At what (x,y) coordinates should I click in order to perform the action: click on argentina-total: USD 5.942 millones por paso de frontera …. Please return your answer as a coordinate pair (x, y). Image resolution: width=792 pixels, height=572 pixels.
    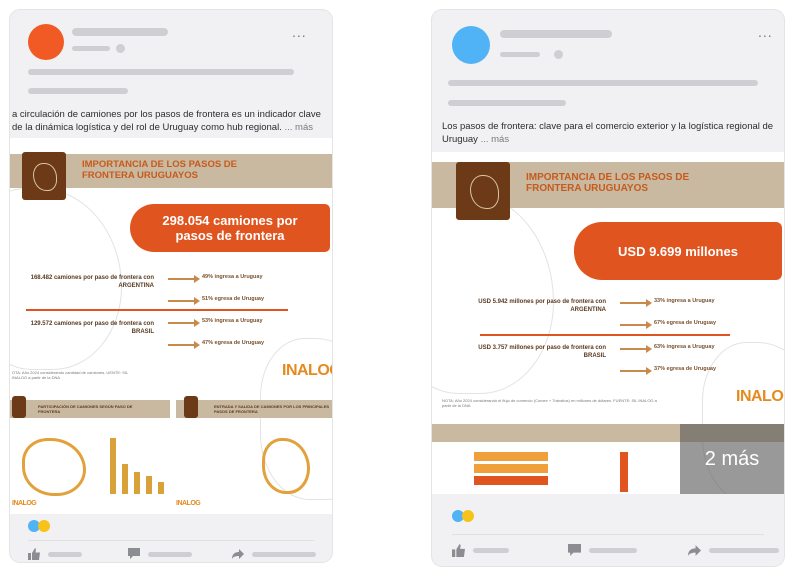
    Looking at the image, I should click on (542, 306).